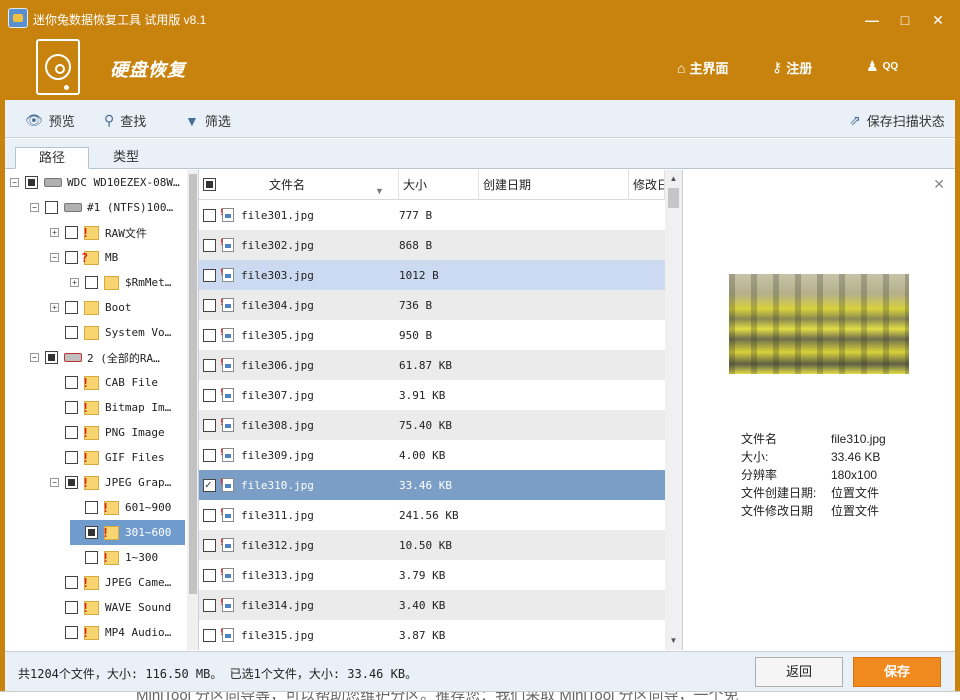  I want to click on save-button: 保存, so click(897, 672).